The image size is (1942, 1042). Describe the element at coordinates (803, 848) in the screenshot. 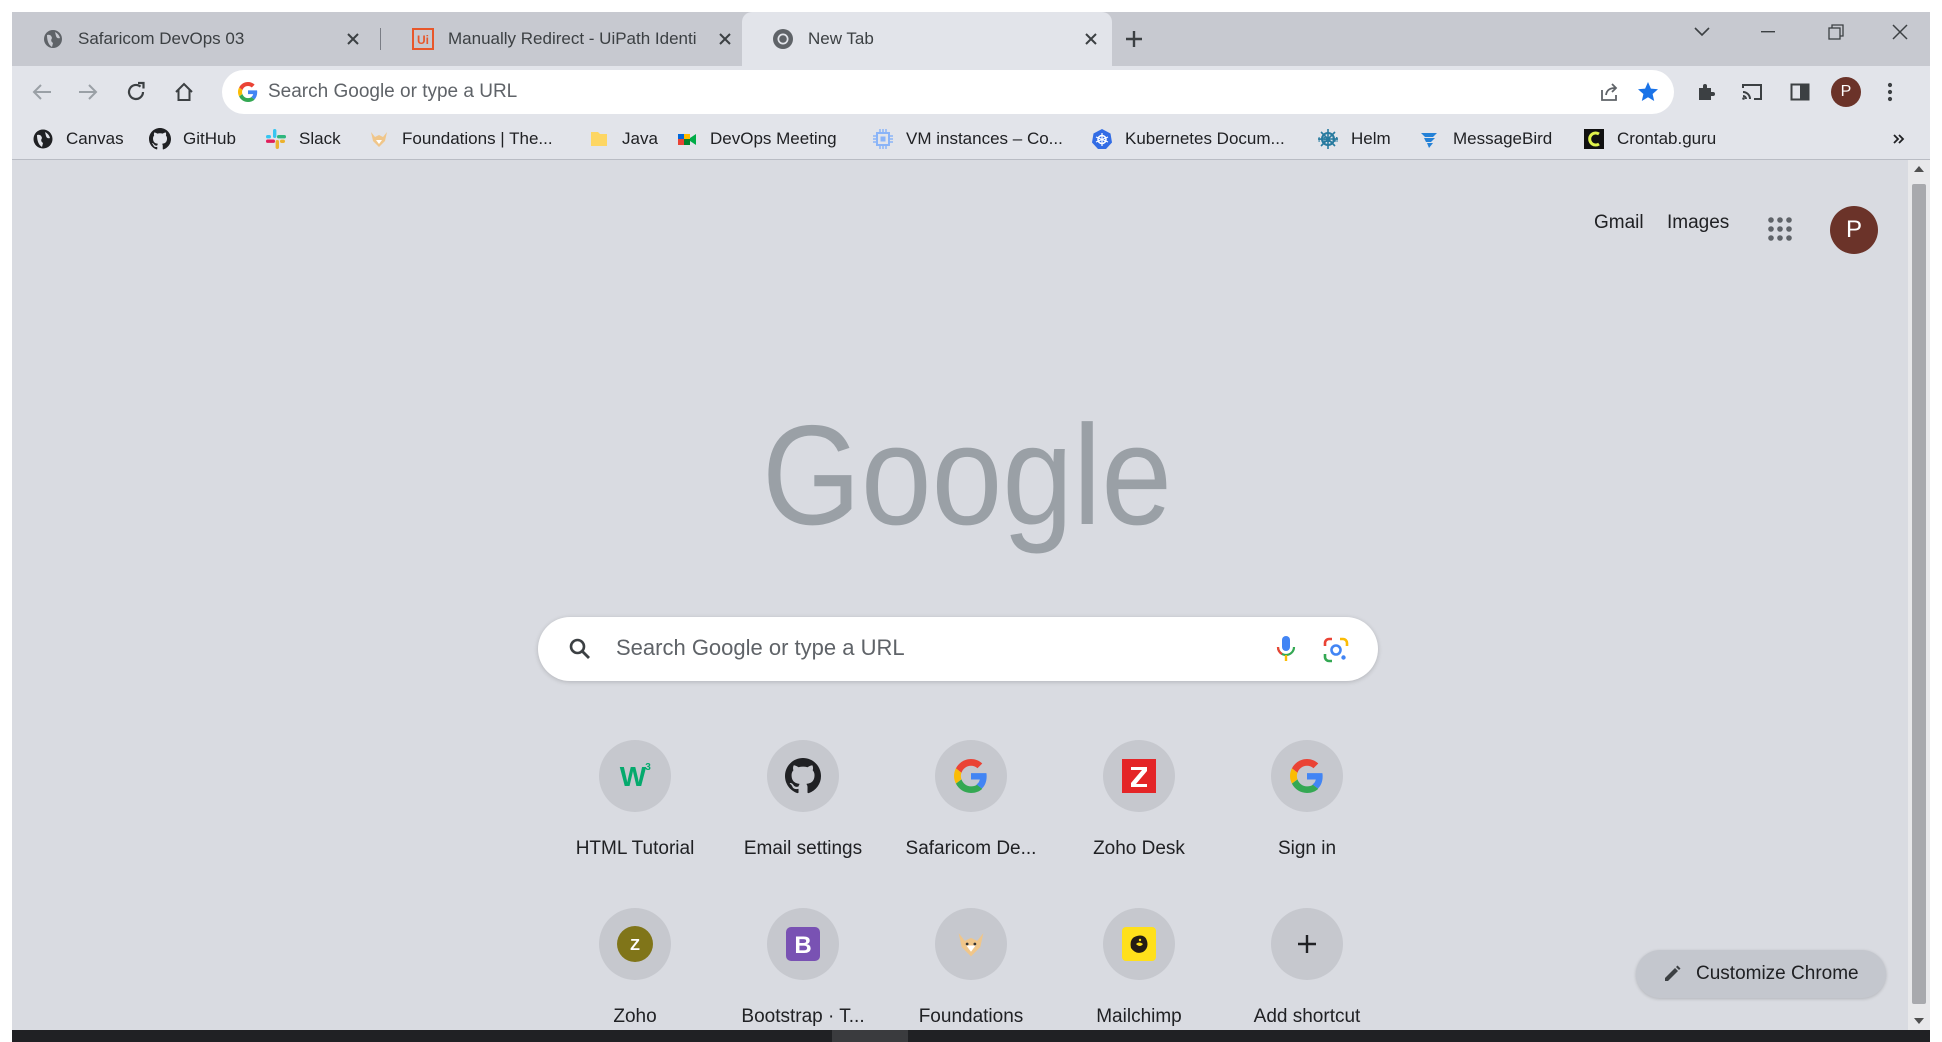

I see `shortcut-label: Email settings` at that location.